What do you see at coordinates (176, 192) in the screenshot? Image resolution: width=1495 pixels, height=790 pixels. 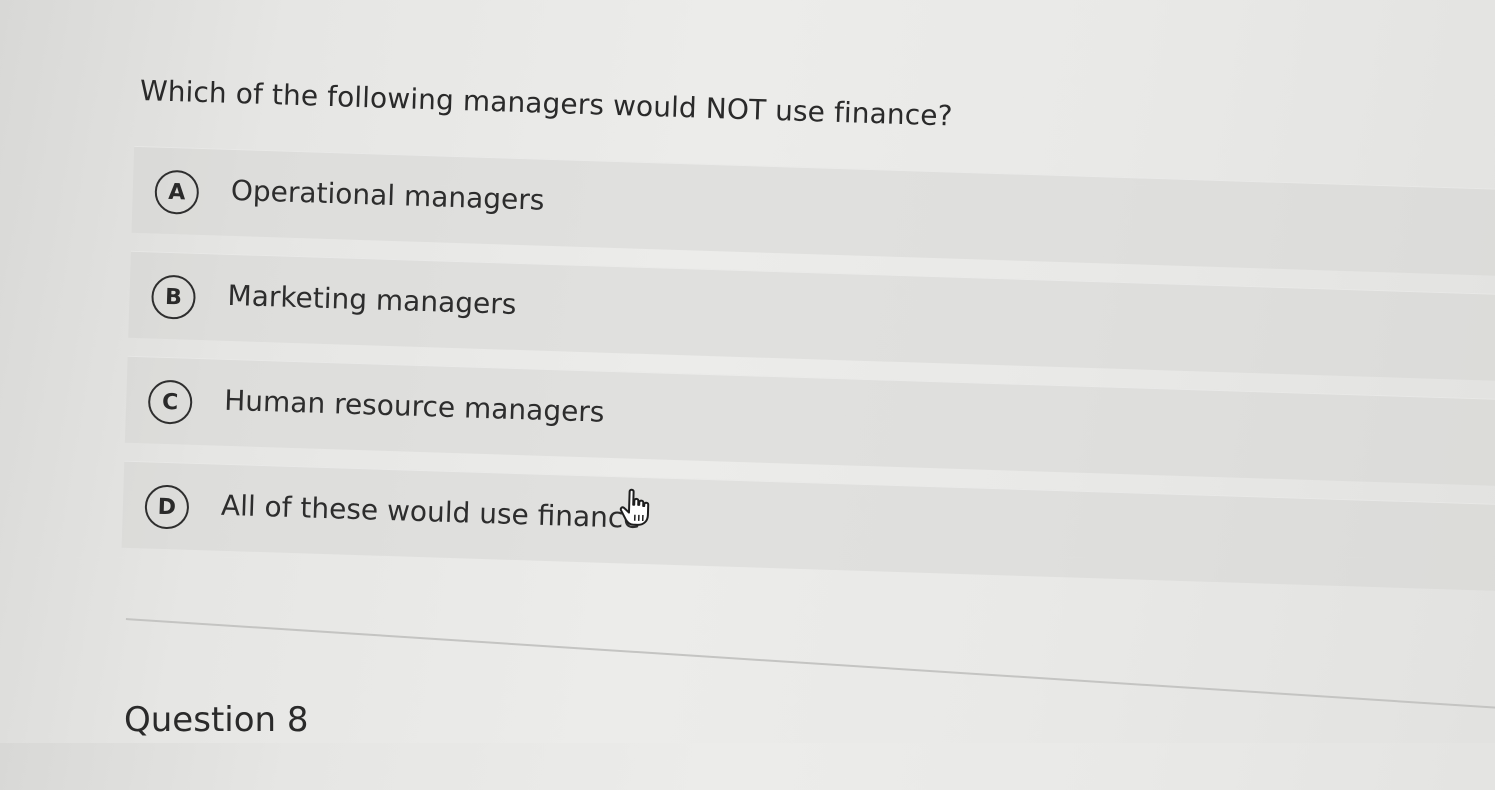 I see `option-a-badge: A` at bounding box center [176, 192].